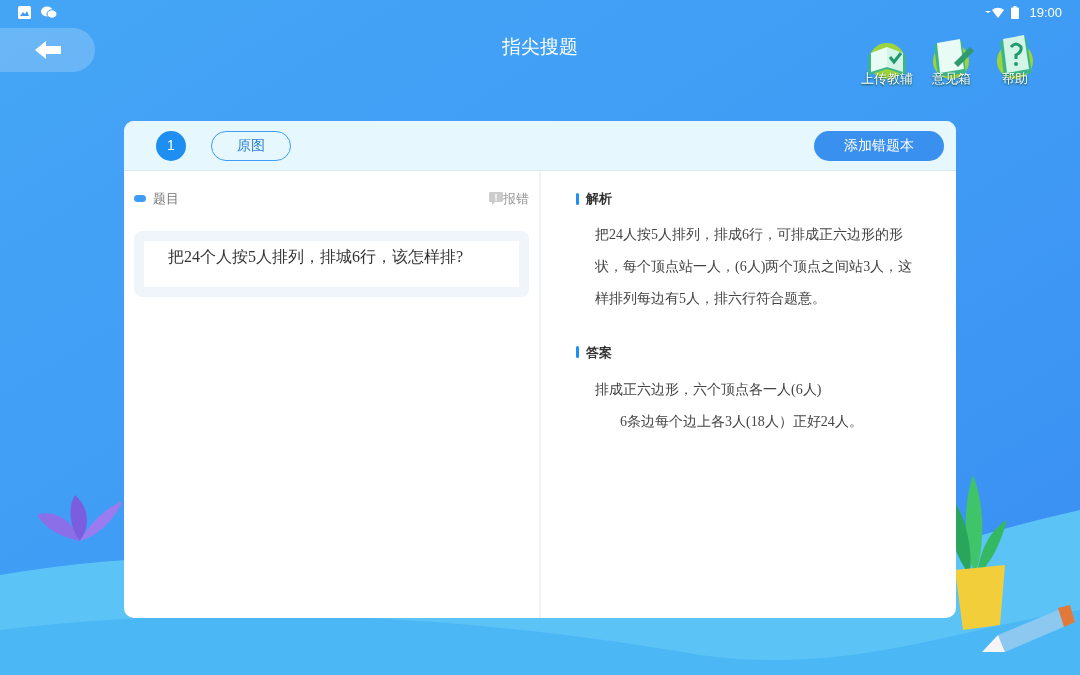 The height and width of the screenshot is (675, 1080). Describe the element at coordinates (496, 199) in the screenshot. I see `report-icon` at that location.